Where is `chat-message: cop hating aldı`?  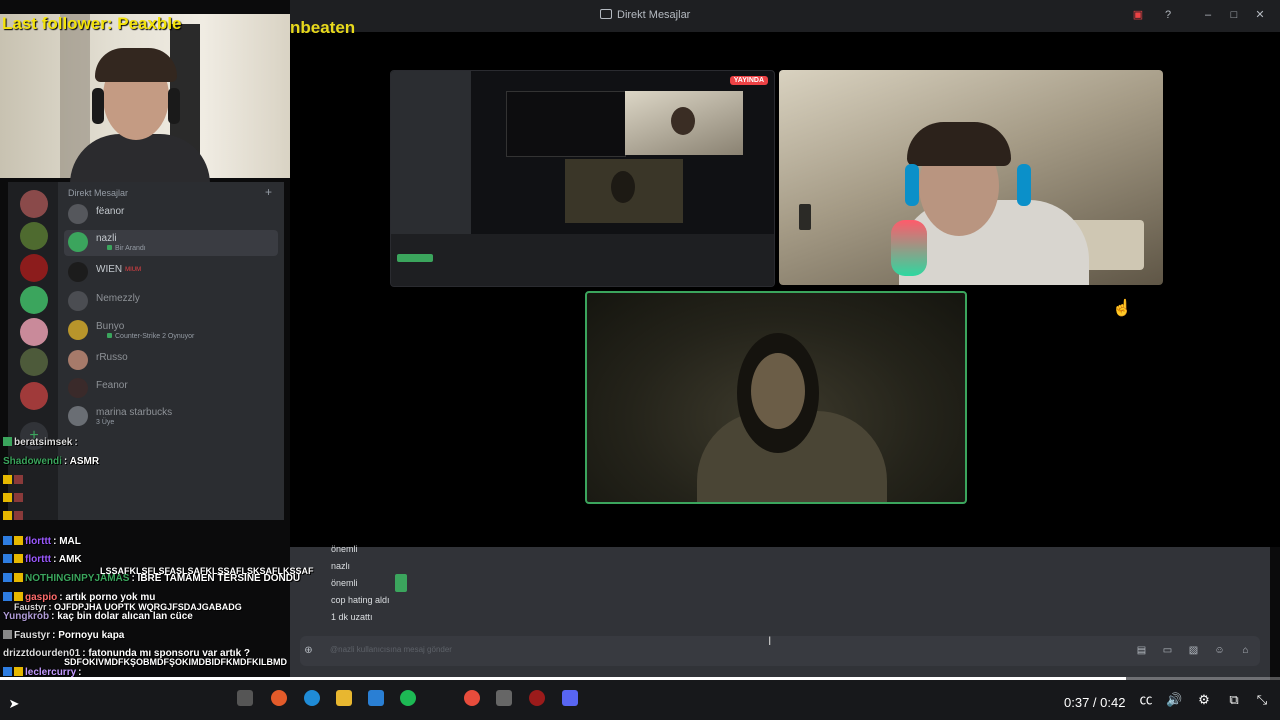
chat-message: cop hating aldı is located at coordinates (360, 600).